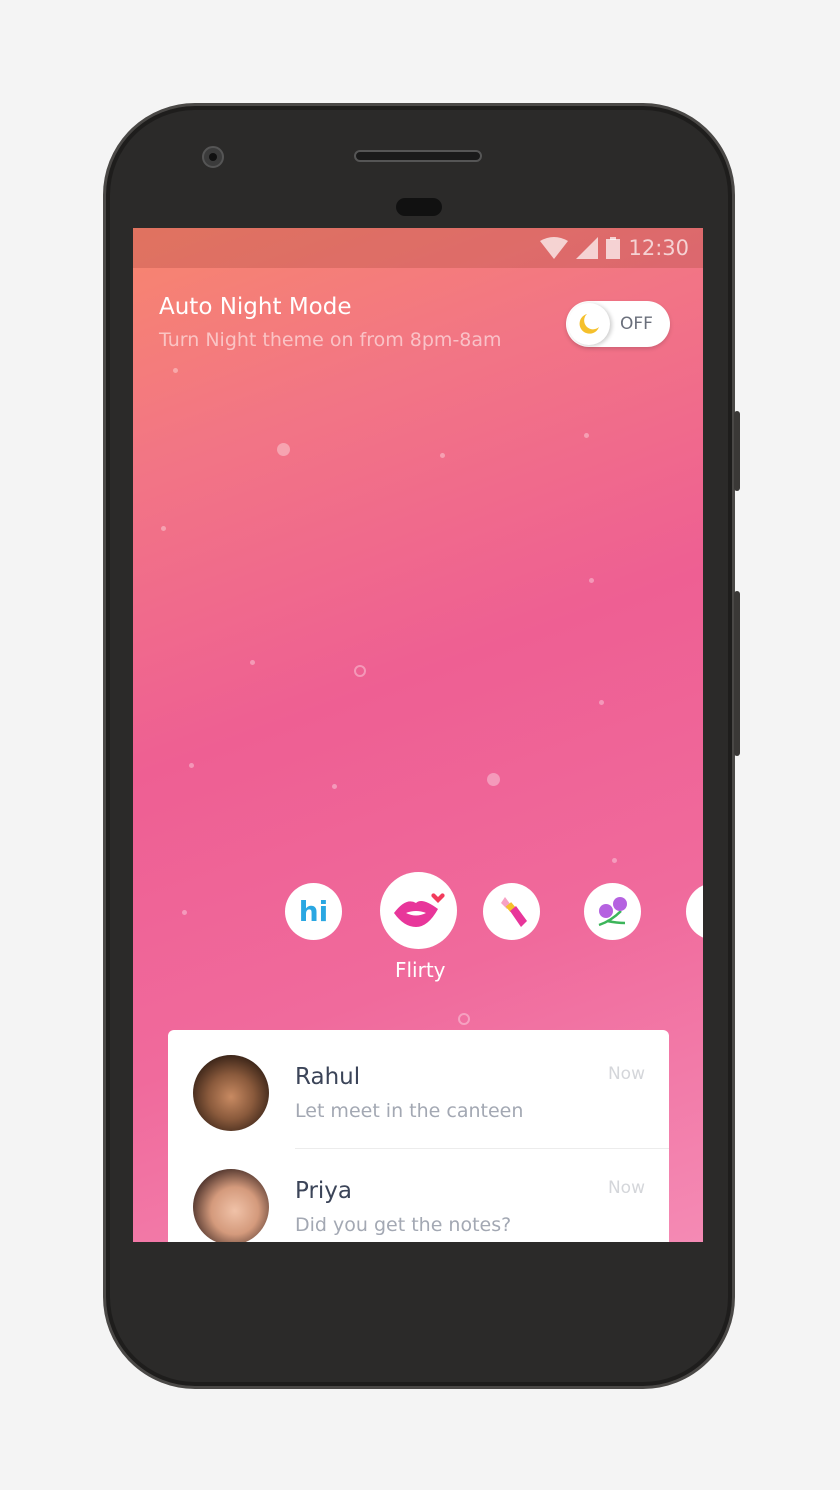  Describe the element at coordinates (636, 324) in the screenshot. I see `toggle-label: OFF` at that location.